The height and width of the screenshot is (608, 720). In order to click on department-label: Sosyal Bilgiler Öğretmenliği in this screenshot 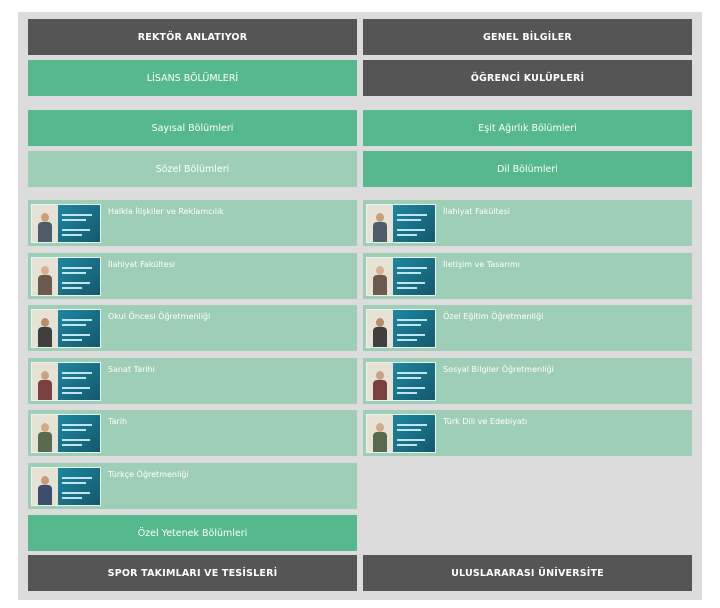, I will do `click(498, 369)`.